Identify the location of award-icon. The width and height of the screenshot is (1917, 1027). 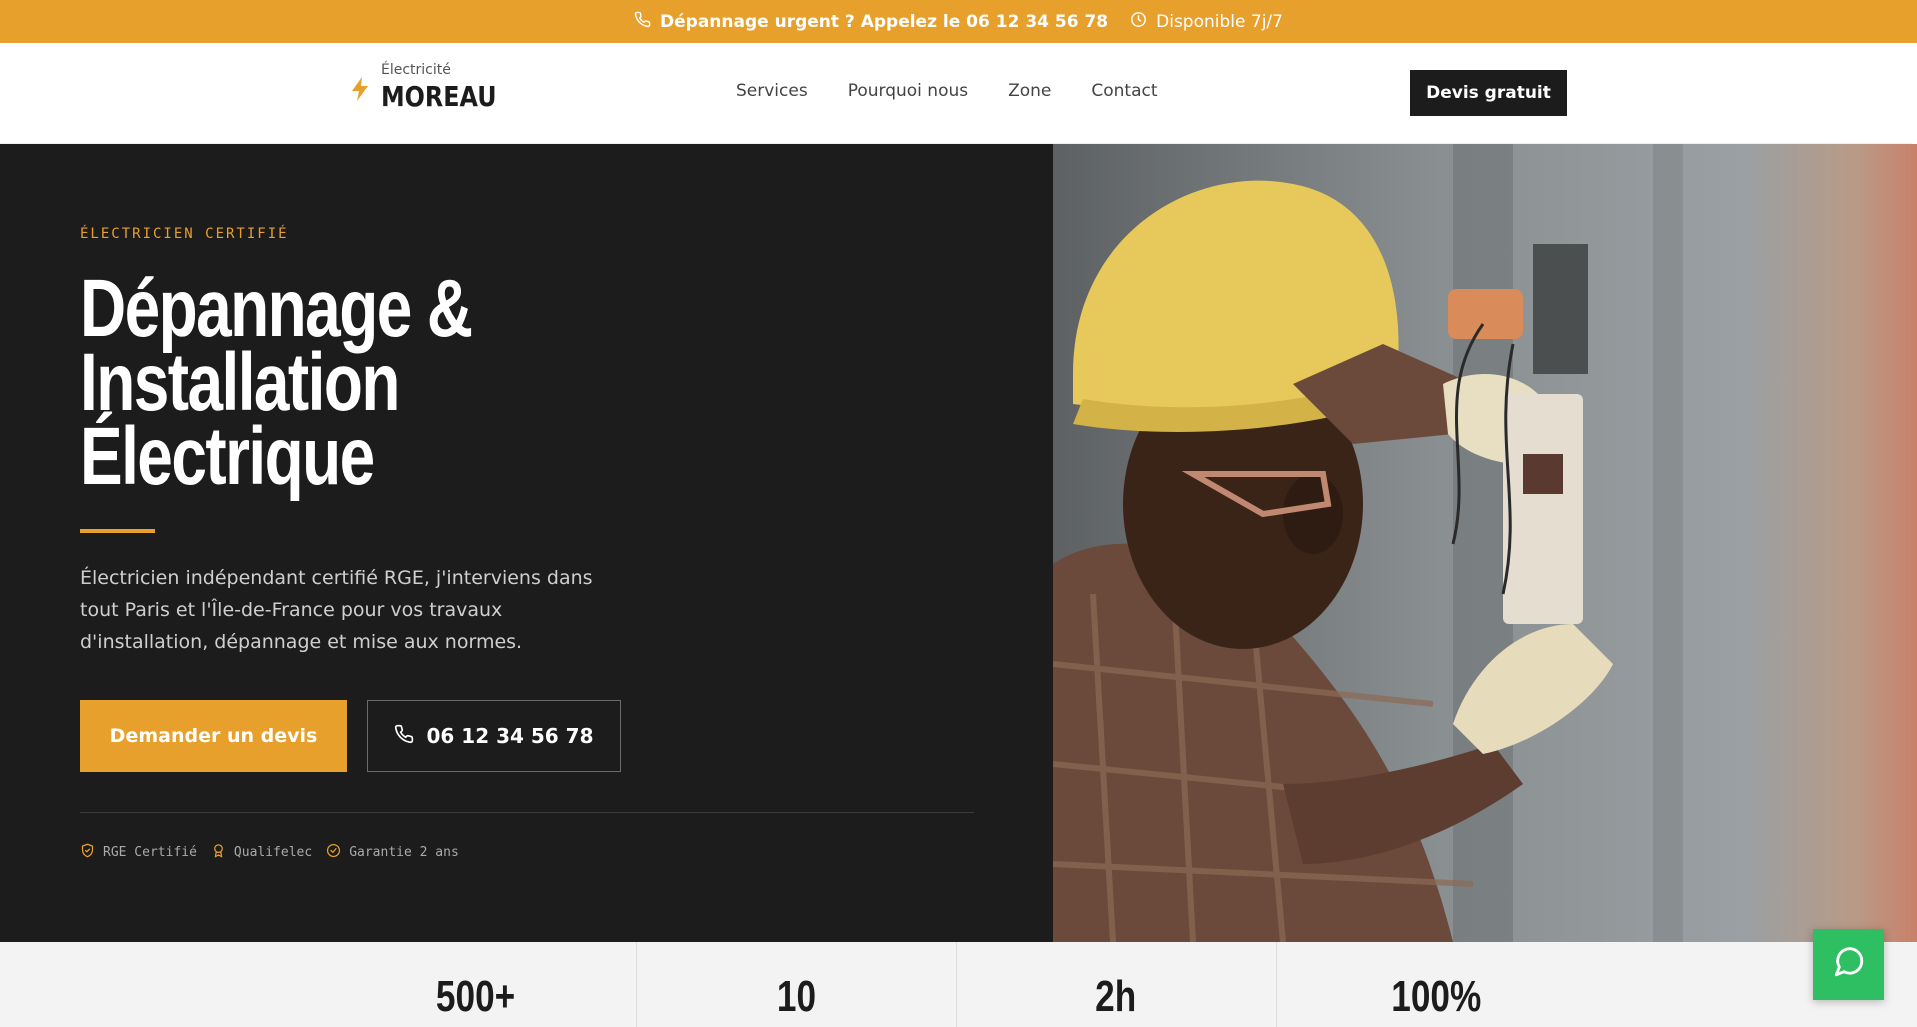
(218, 852).